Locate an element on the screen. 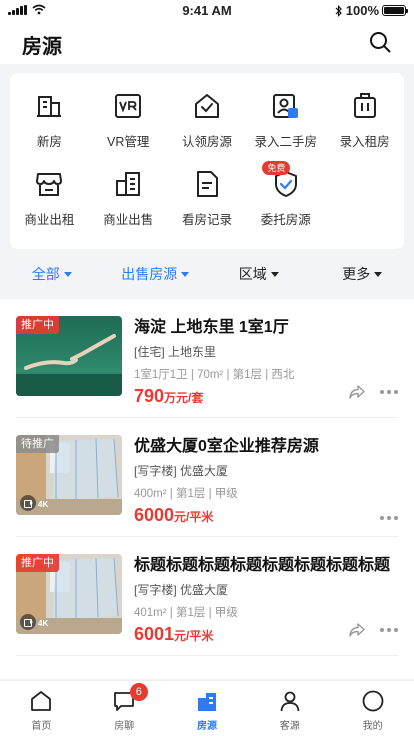 This screenshot has height=736, width=414. header: 房源 is located at coordinates (207, 43).